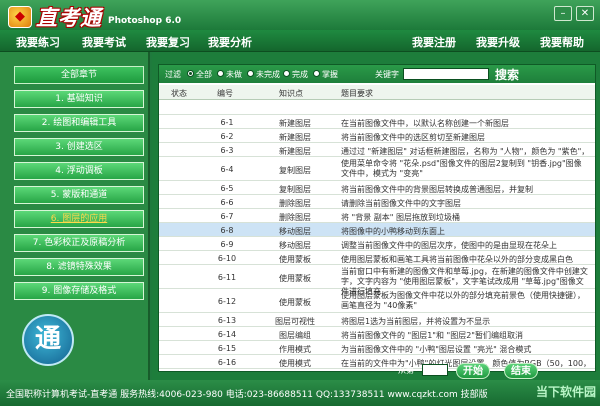  What do you see at coordinates (295, 349) in the screenshot?
I see `row-knowledge: 作用模式` at bounding box center [295, 349].